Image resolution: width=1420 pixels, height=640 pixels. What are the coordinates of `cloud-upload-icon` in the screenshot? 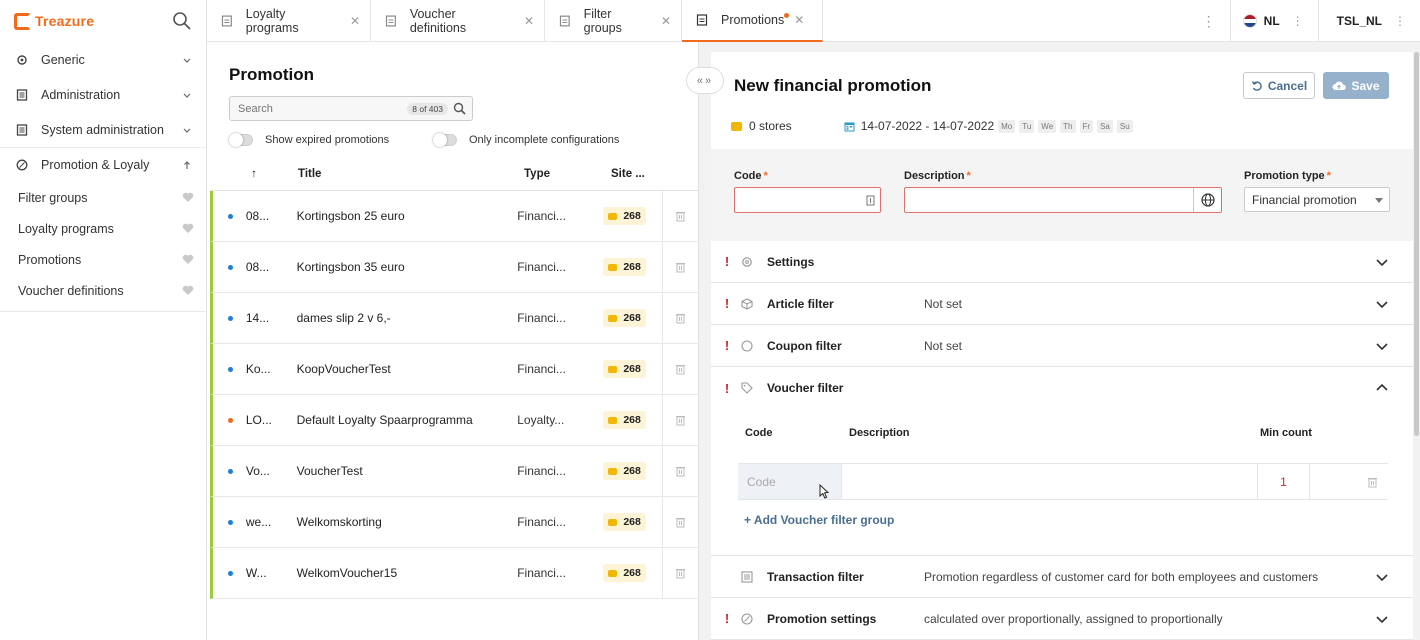 It's located at (1339, 85).